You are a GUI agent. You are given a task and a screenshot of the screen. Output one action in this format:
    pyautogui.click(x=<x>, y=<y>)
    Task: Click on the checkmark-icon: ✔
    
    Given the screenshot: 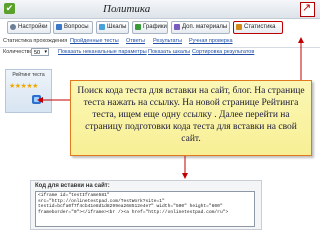 What is the action you would take?
    pyautogui.click(x=9, y=8)
    